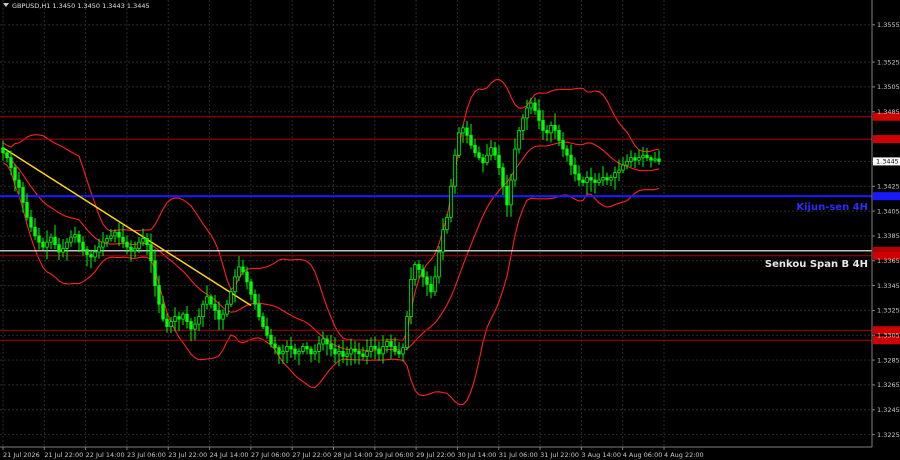  I want to click on price-tick-label: 1.3525, so click(888, 62).